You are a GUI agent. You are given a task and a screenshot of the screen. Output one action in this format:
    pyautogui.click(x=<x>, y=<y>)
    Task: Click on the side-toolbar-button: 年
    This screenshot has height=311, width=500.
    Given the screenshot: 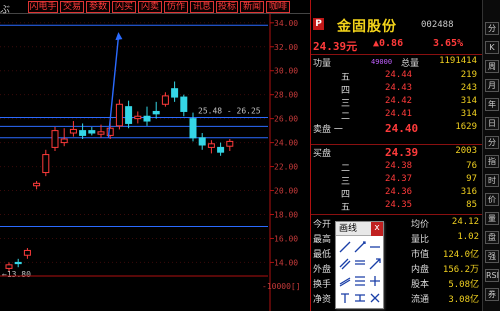 What is the action you would take?
    pyautogui.click(x=492, y=104)
    